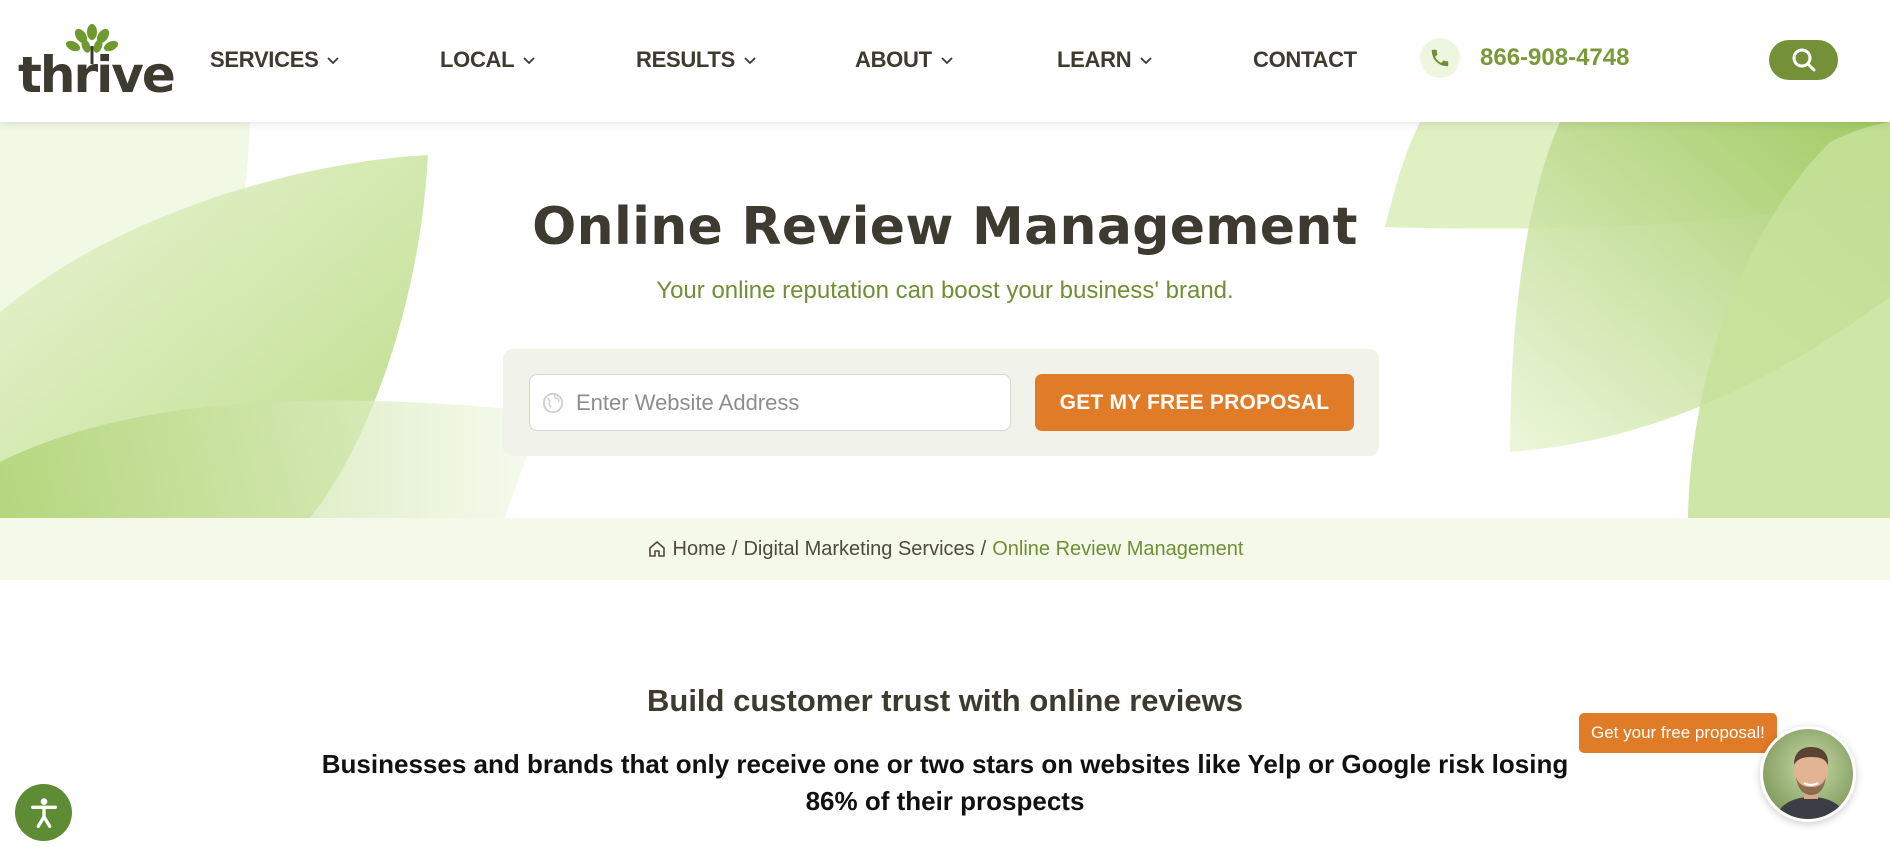 This screenshot has width=1890, height=847. I want to click on nav-local: LOCAL, so click(488, 60).